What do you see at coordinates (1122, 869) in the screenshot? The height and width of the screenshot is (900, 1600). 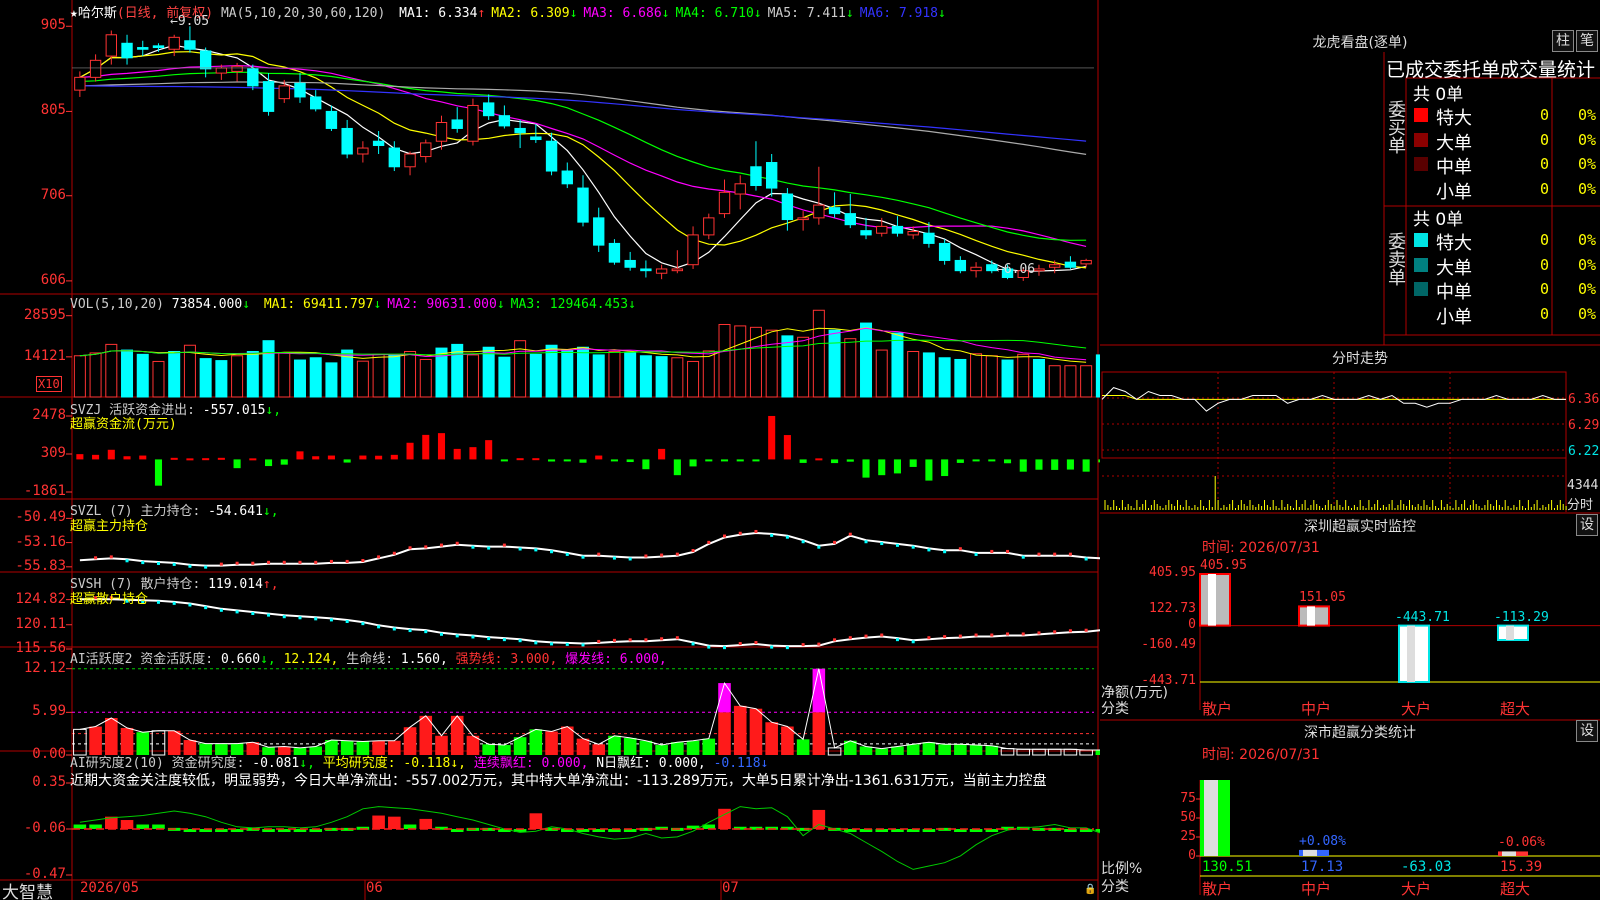 I see `classify-ylabel: 比例%` at bounding box center [1122, 869].